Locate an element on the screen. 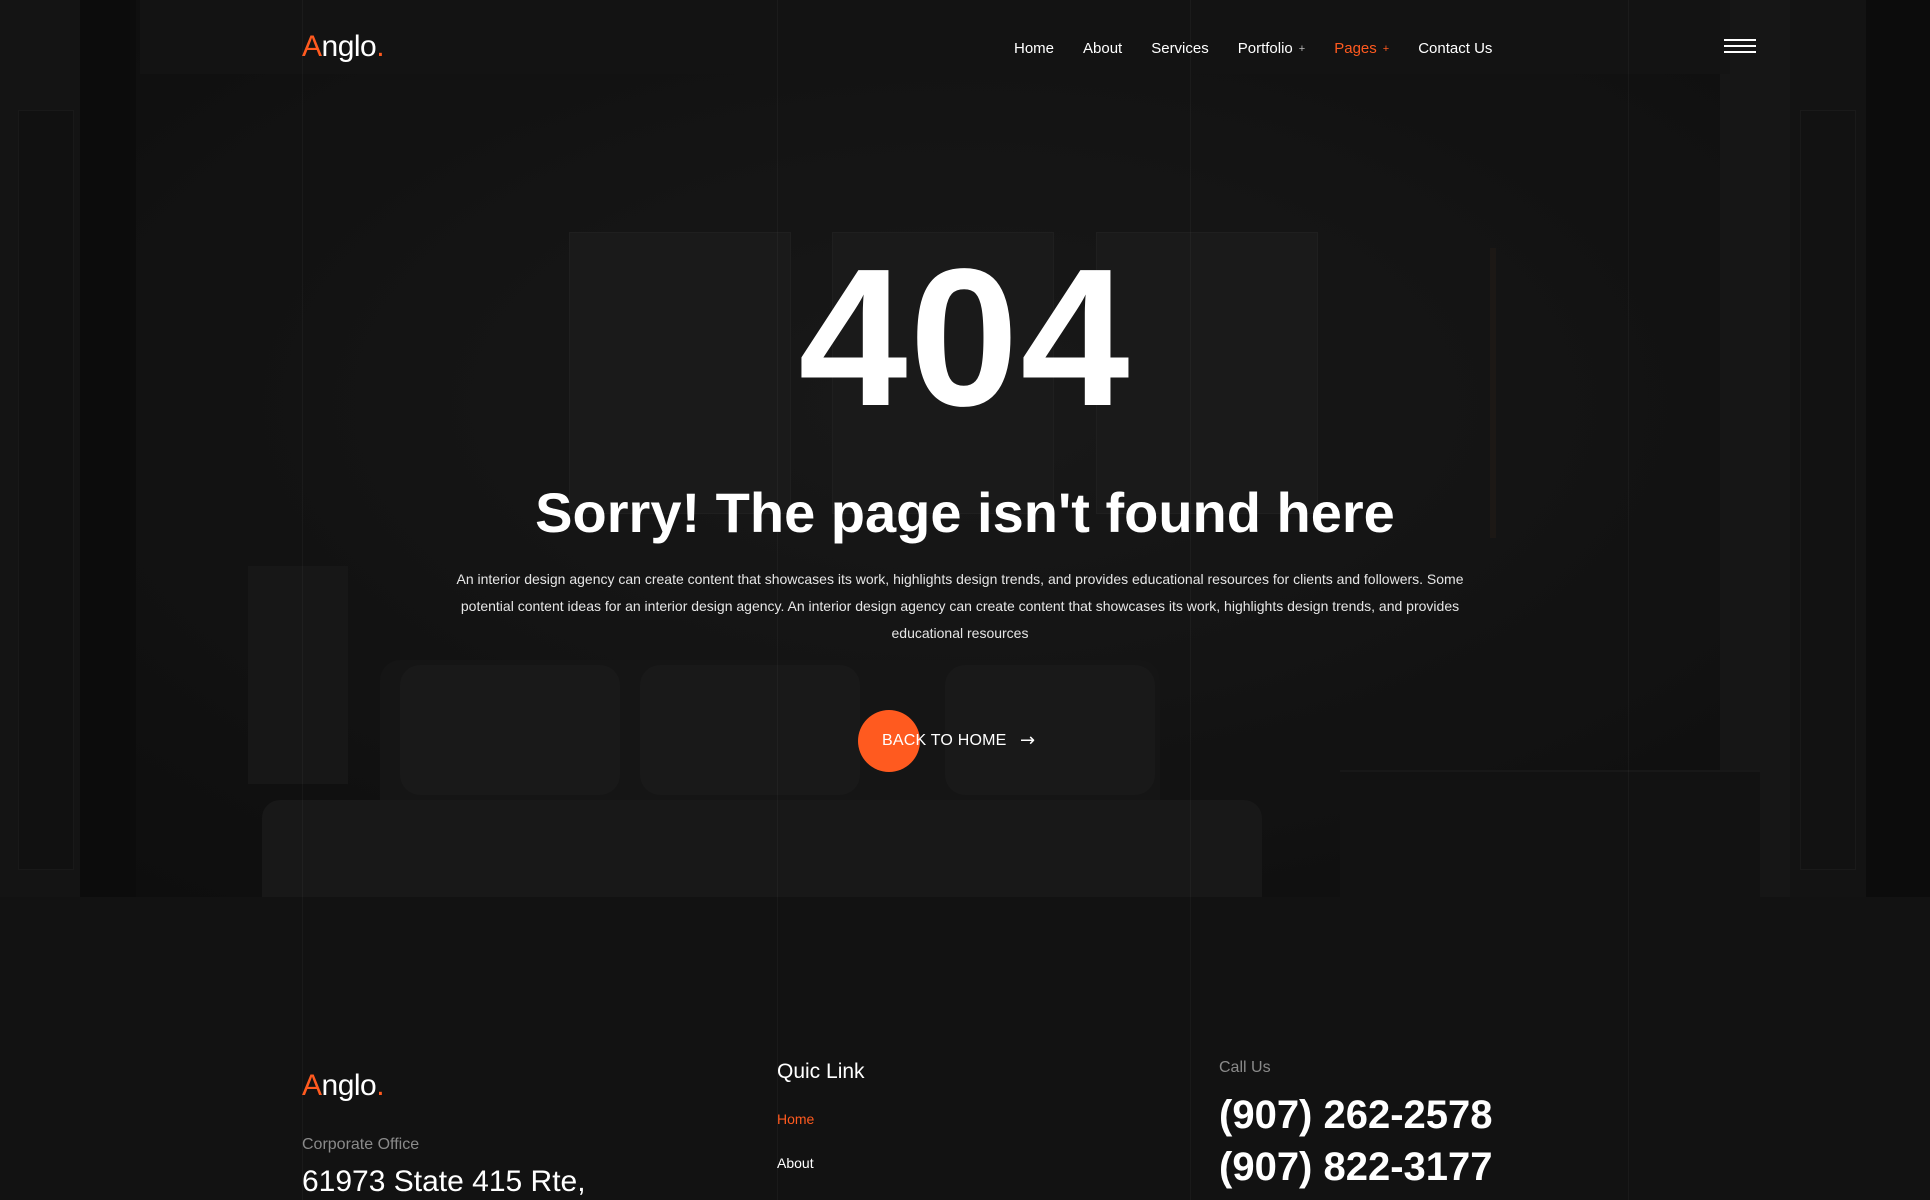  back-to-home-button: BACK TO HOME → is located at coordinates (958, 741).